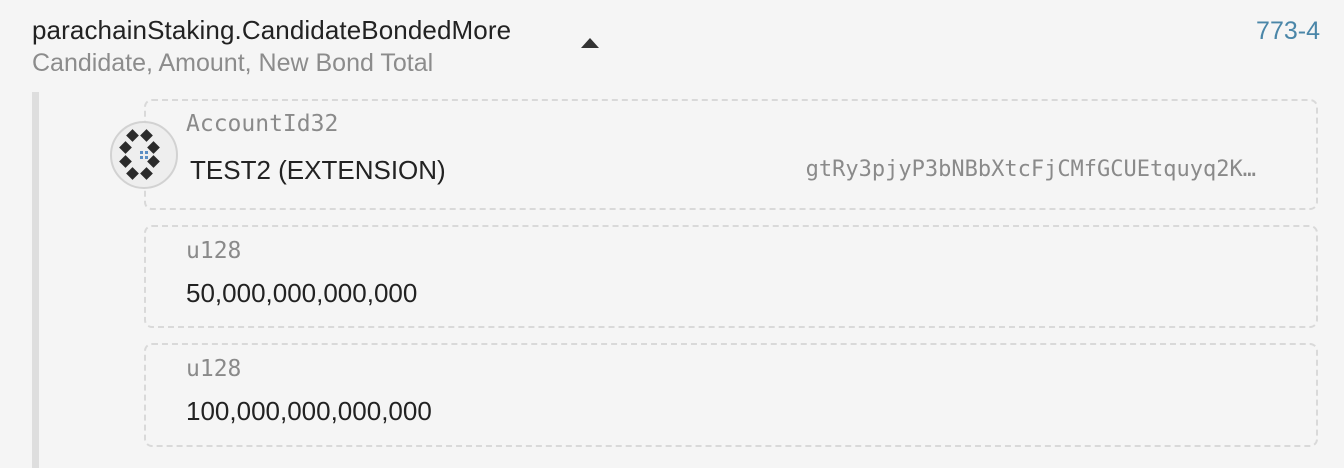  I want to click on identicon-icon, so click(144, 155).